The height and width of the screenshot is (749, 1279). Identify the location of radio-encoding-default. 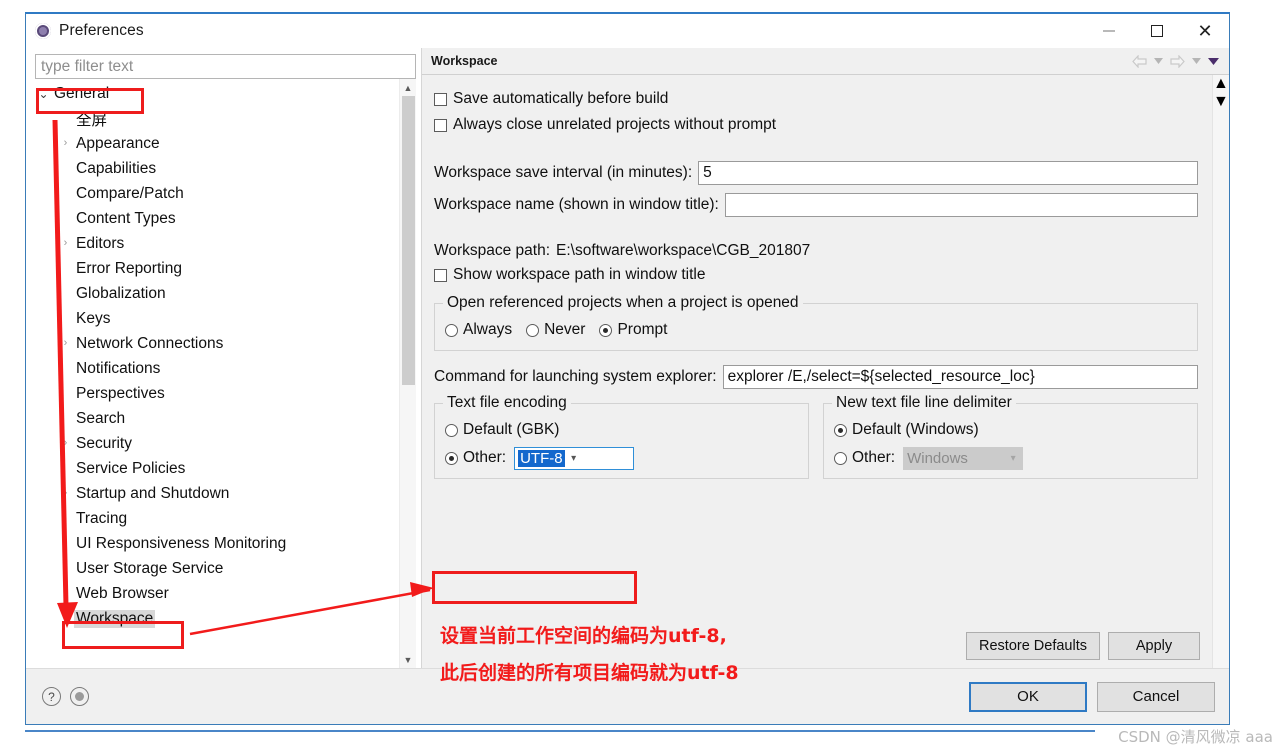
(451, 430).